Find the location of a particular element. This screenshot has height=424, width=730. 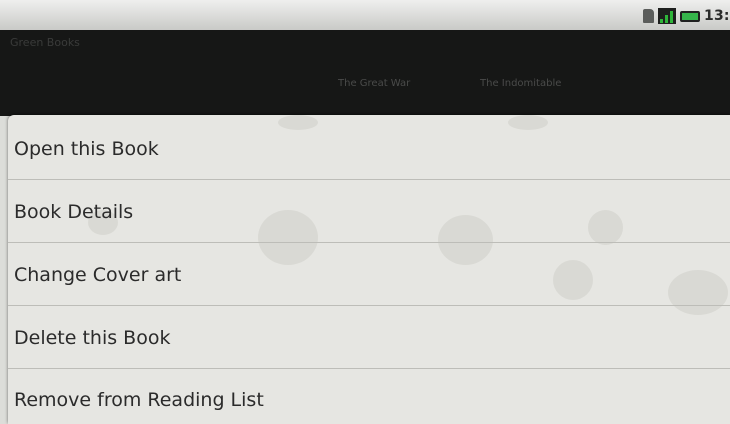

menu-item-label: Delete this Book is located at coordinates (92, 337).